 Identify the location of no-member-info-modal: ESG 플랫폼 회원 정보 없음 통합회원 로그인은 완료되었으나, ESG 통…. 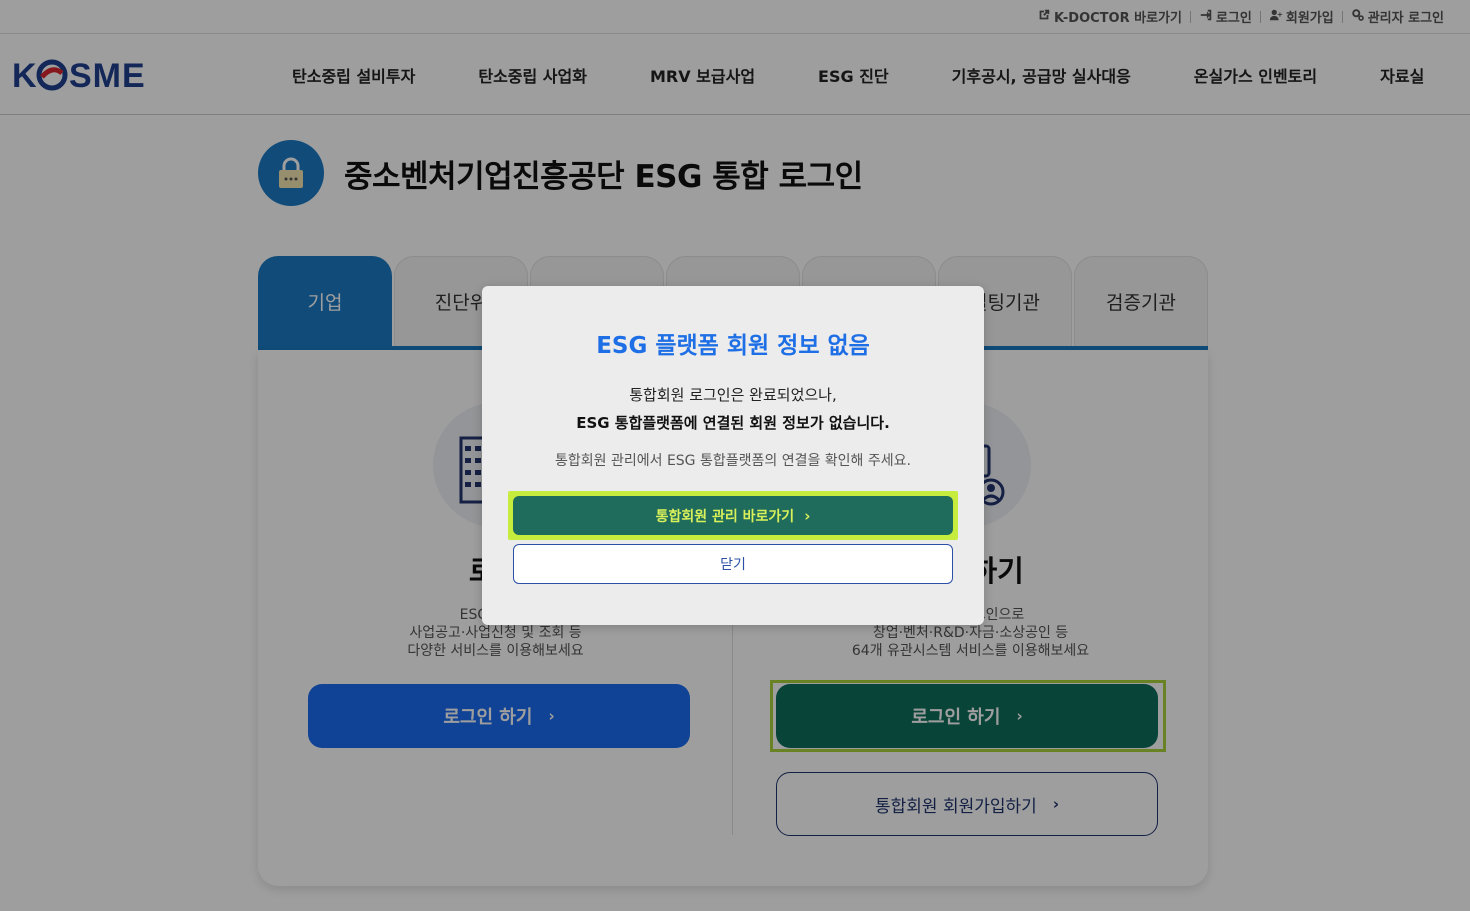
(733, 455).